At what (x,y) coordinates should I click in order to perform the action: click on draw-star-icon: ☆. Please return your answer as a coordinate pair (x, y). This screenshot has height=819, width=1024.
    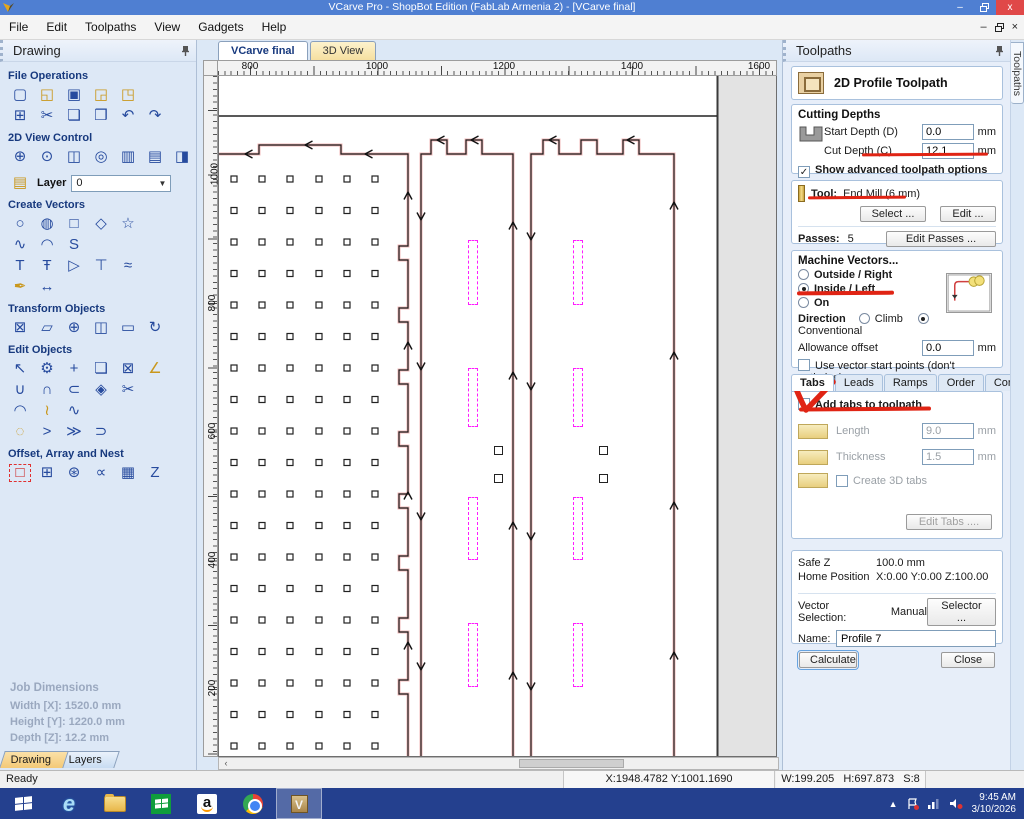
    Looking at the image, I should click on (128, 224).